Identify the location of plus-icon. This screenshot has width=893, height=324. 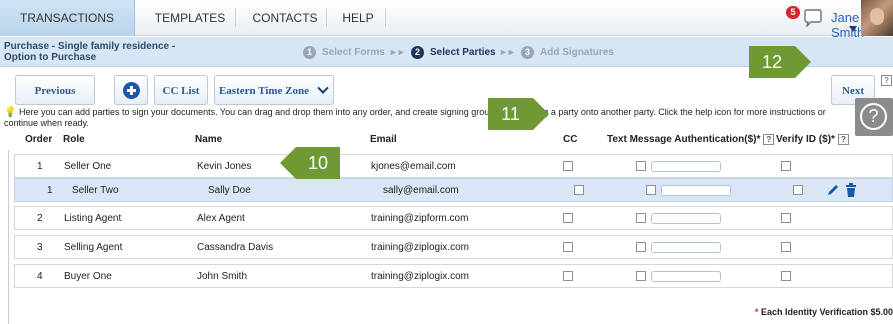
(131, 90).